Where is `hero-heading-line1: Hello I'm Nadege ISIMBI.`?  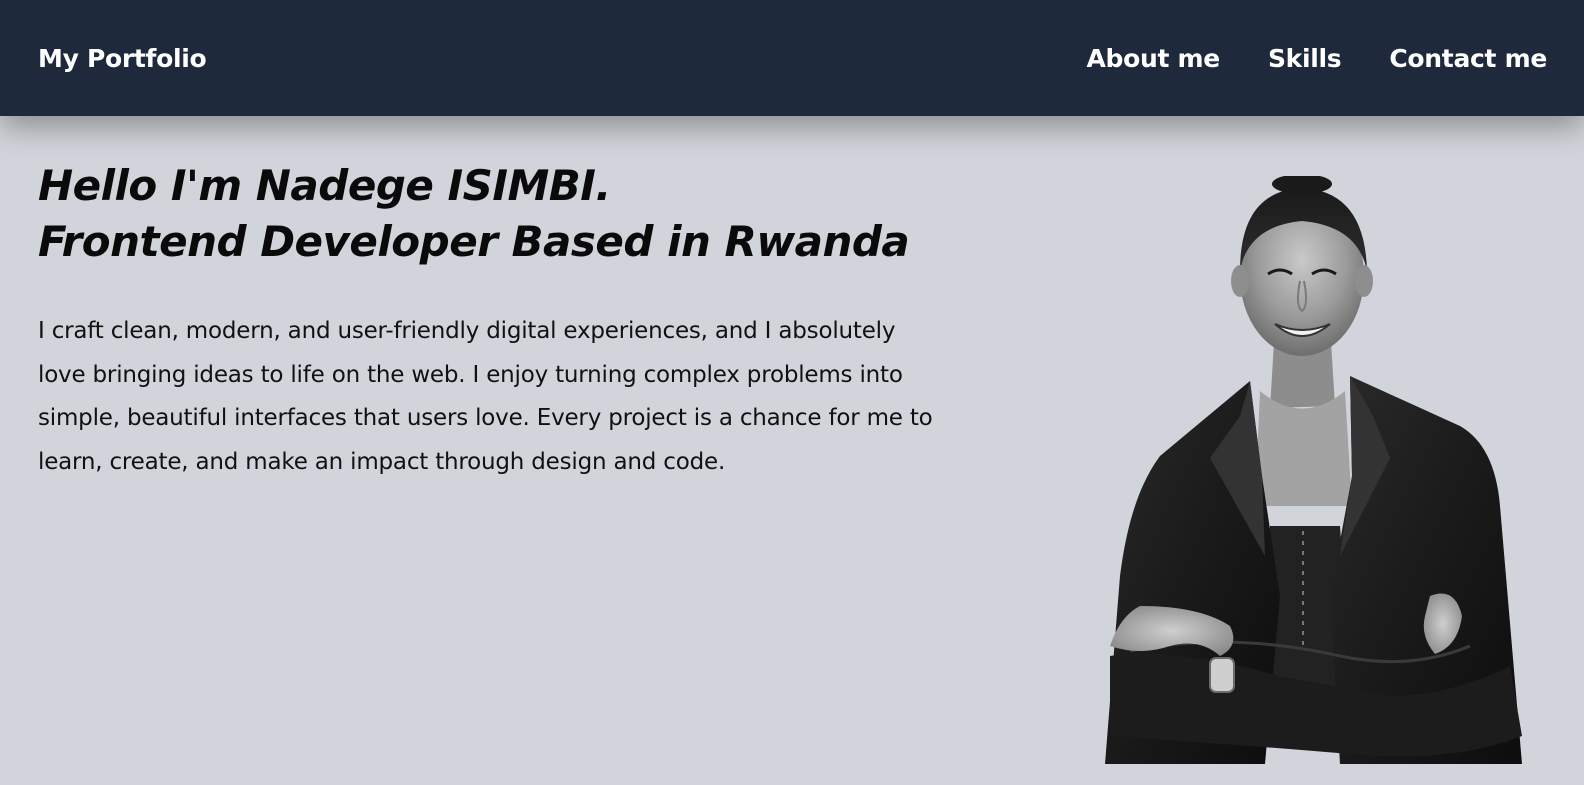
hero-heading-line1: Hello I'm Nadege ISIMBI. is located at coordinates (324, 185).